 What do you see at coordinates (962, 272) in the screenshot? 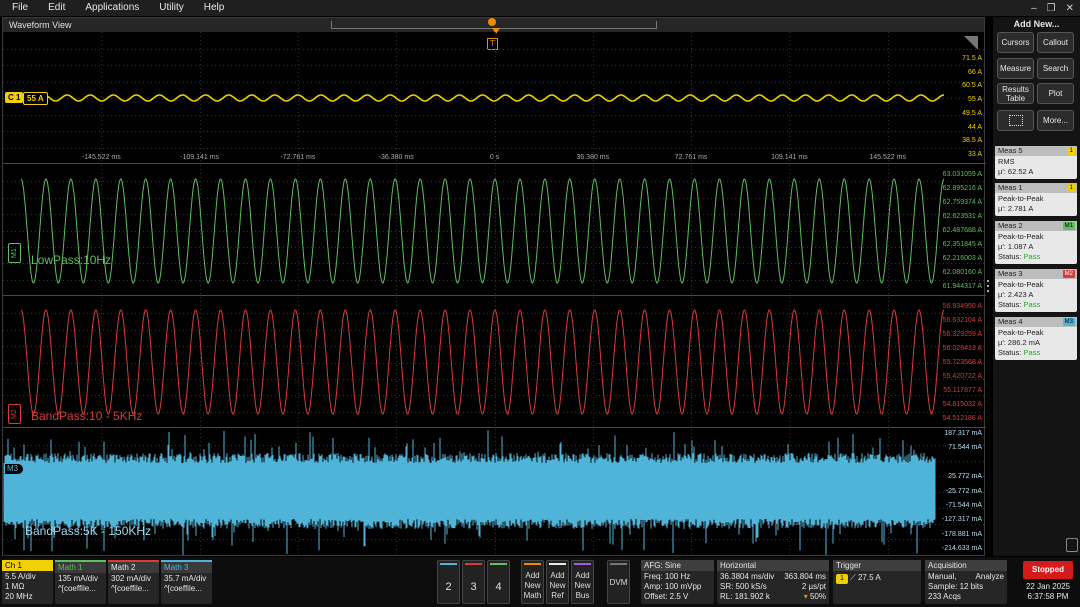
I see `math1-tick-label: 62.080160 A` at bounding box center [962, 272].